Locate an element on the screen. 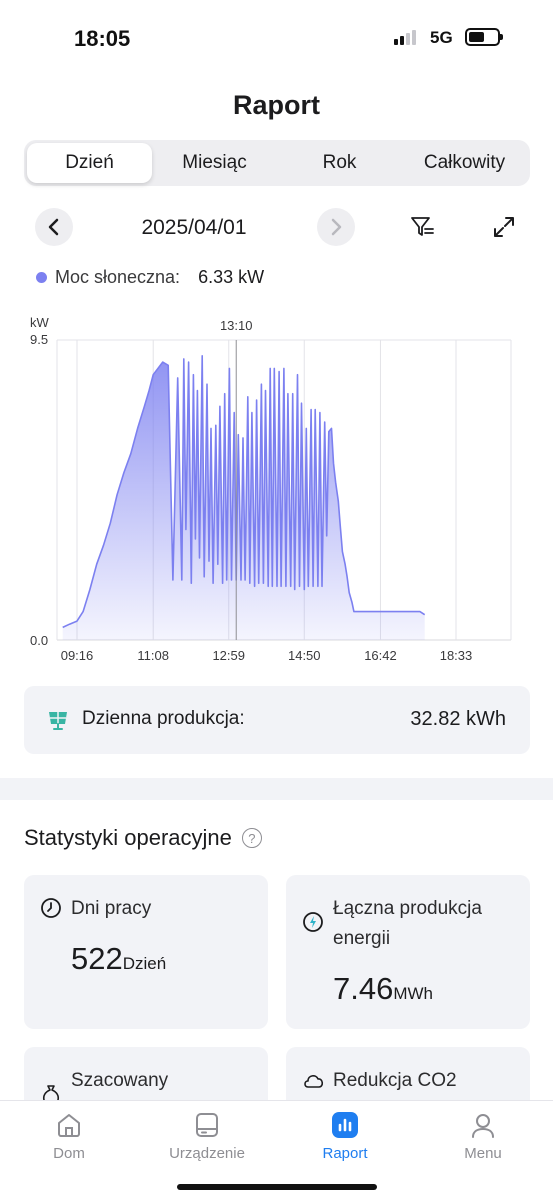  total-energy-unit: MWh is located at coordinates (413, 993).